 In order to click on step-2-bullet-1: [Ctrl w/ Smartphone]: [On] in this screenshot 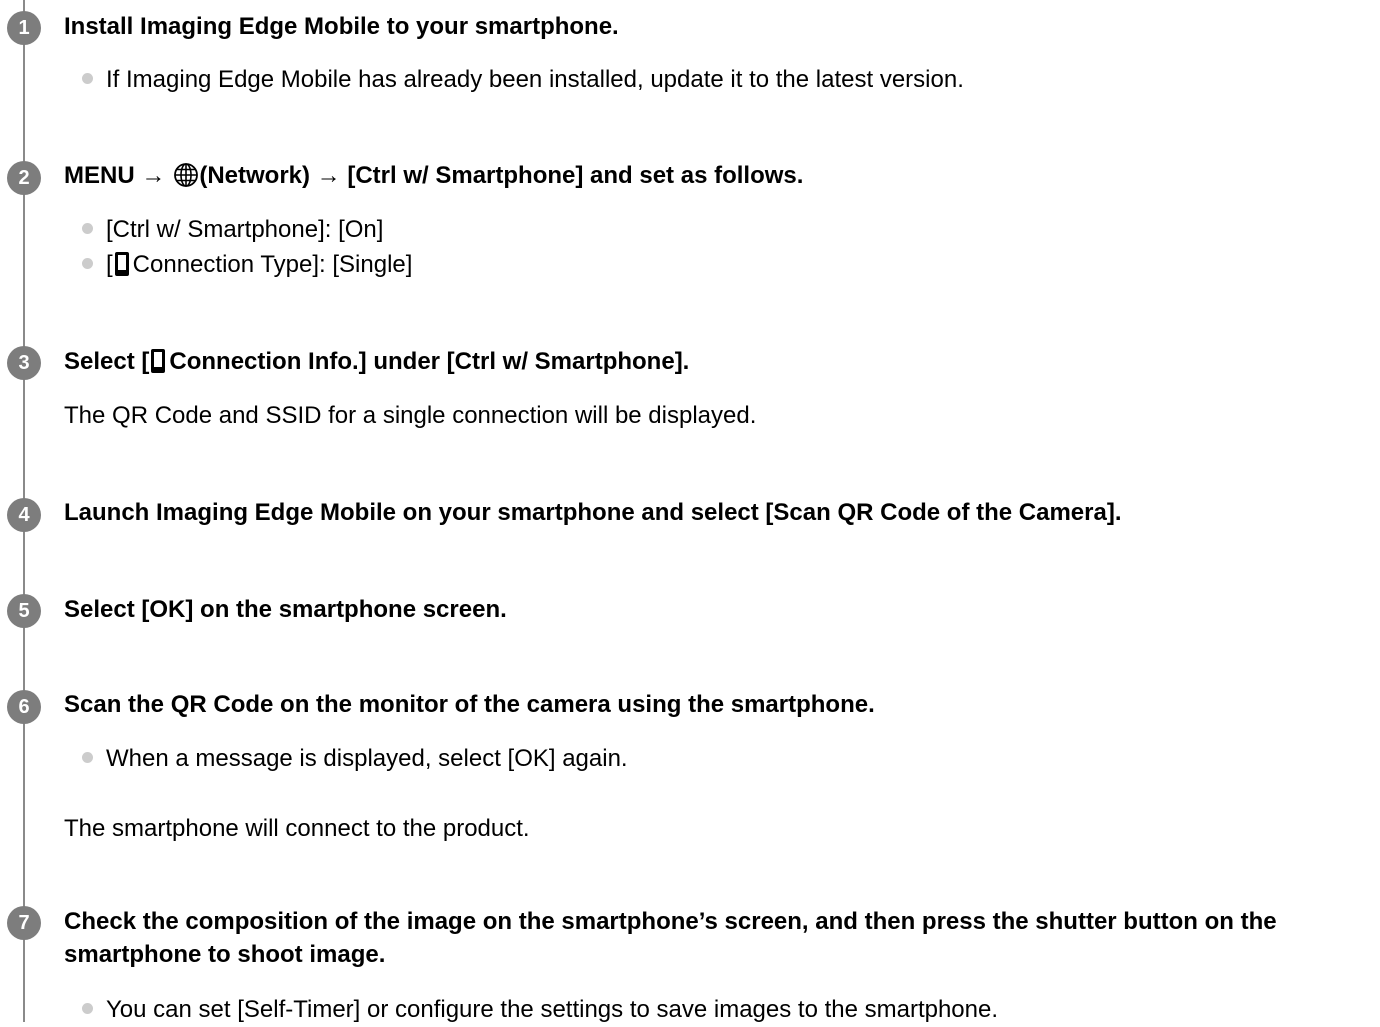, I will do `click(232, 230)`.